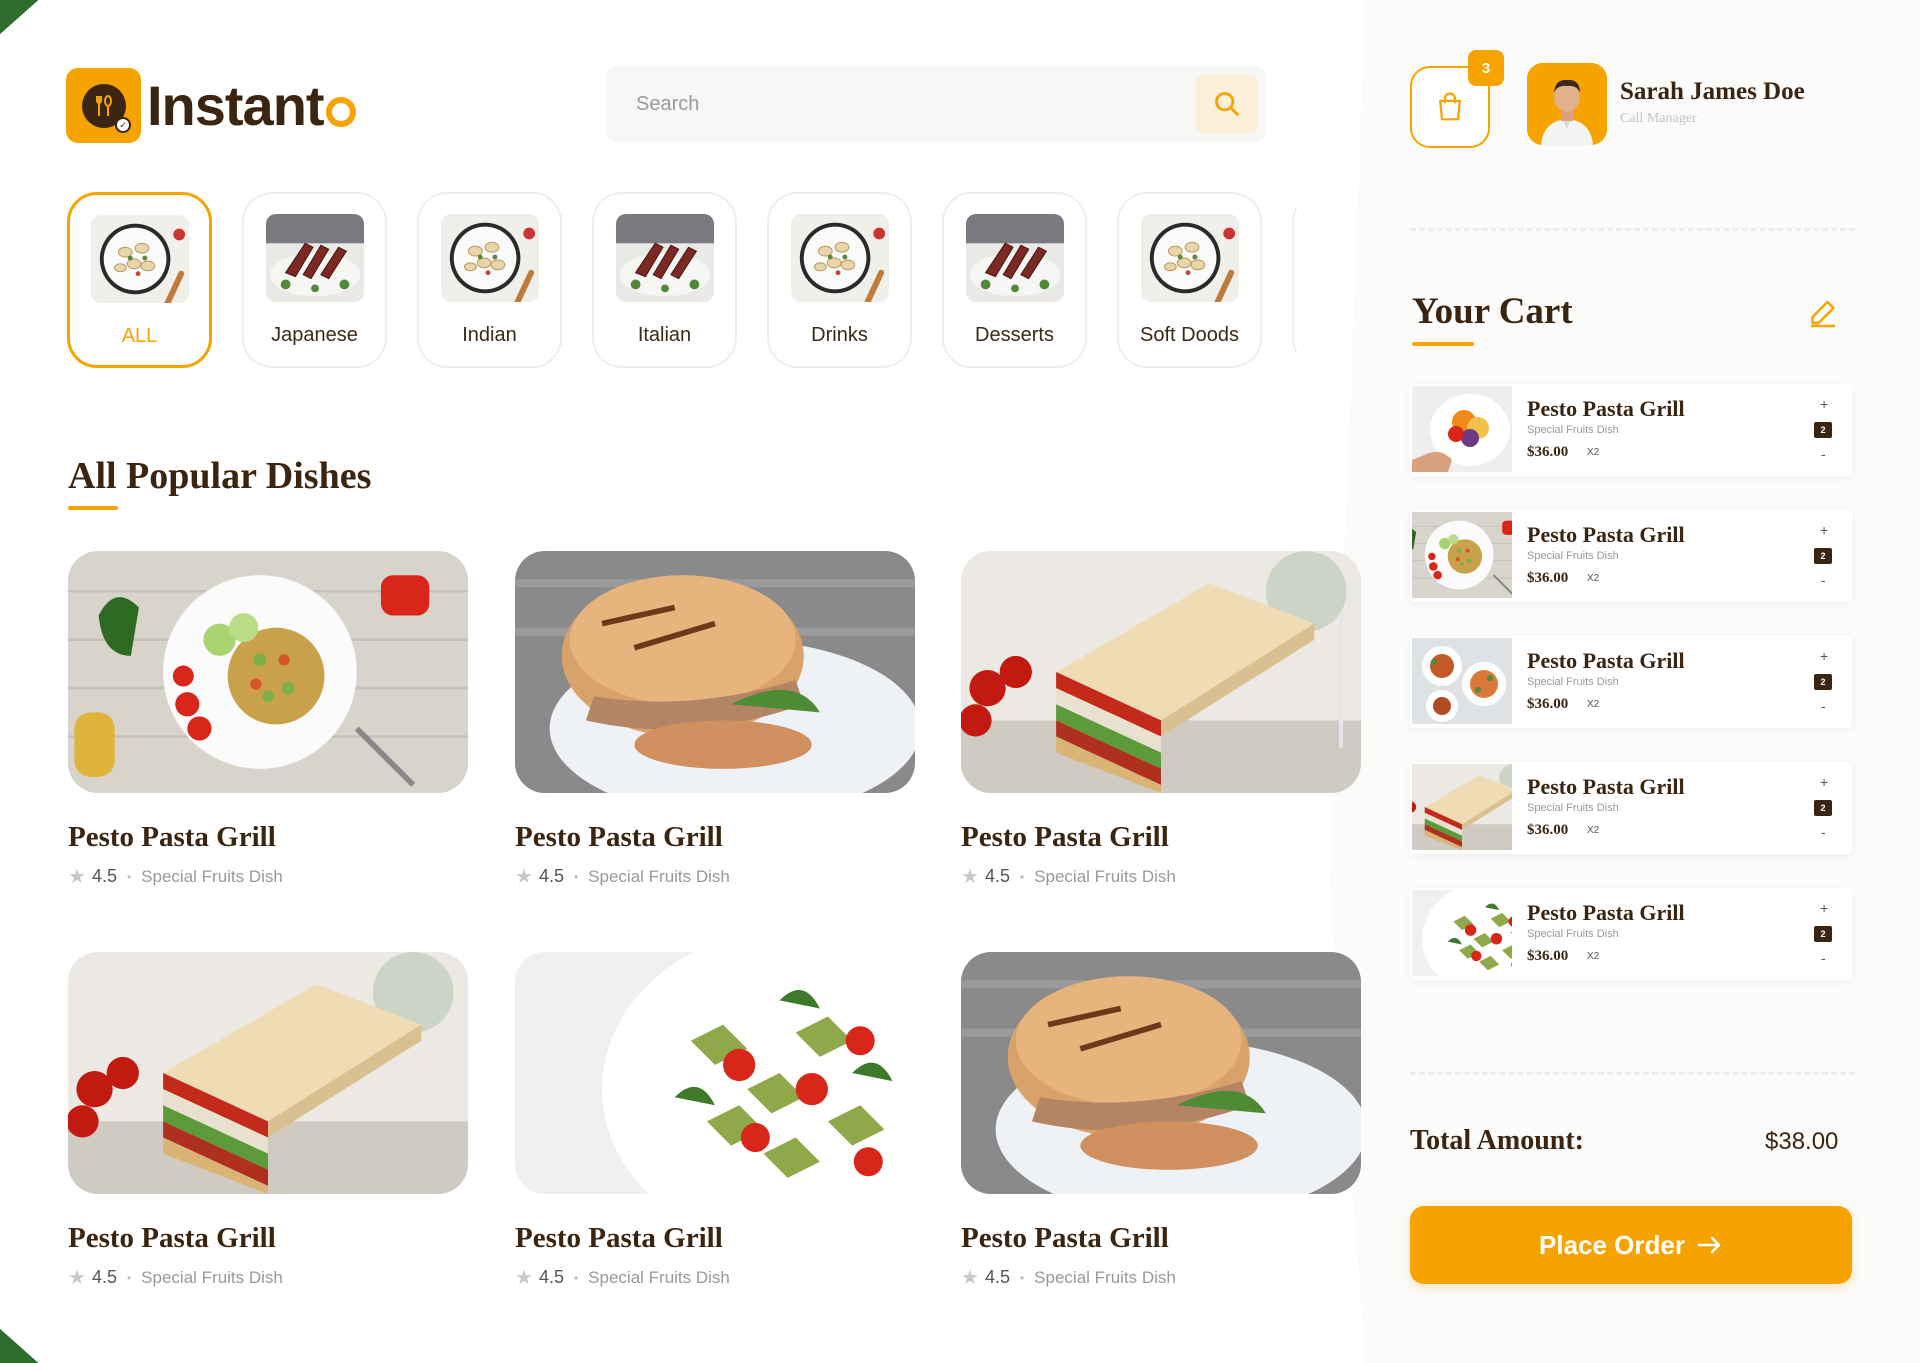 This screenshot has height=1363, width=1920. Describe the element at coordinates (1189, 335) in the screenshot. I see `category-label: Soft Doods` at that location.